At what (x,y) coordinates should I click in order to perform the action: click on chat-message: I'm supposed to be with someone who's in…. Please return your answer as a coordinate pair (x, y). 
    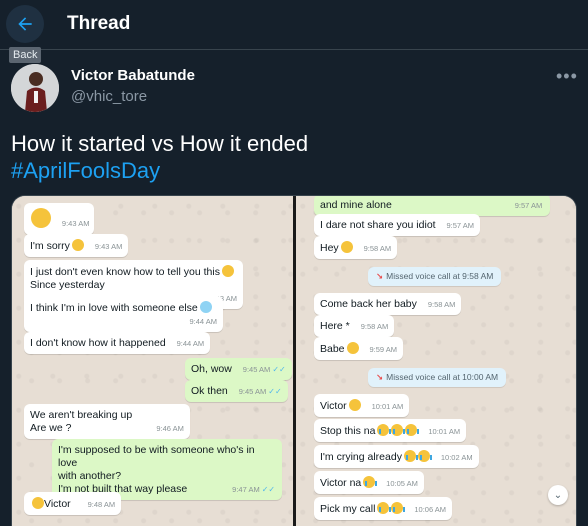
    Looking at the image, I should click on (167, 469).